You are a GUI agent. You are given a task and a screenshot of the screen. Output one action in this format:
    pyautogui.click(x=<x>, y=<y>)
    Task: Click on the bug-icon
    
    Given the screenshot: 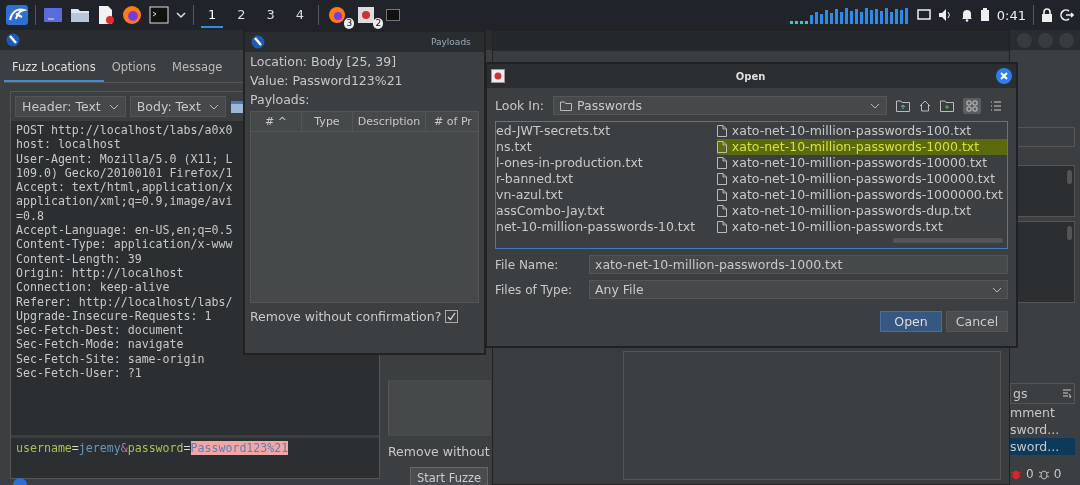 What is the action you would take?
    pyautogui.click(x=1016, y=474)
    